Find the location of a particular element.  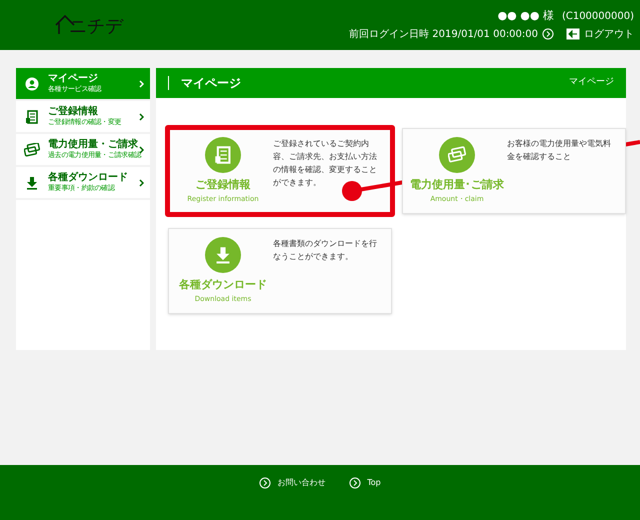

card-title: 各種ダウンロード is located at coordinates (223, 285).